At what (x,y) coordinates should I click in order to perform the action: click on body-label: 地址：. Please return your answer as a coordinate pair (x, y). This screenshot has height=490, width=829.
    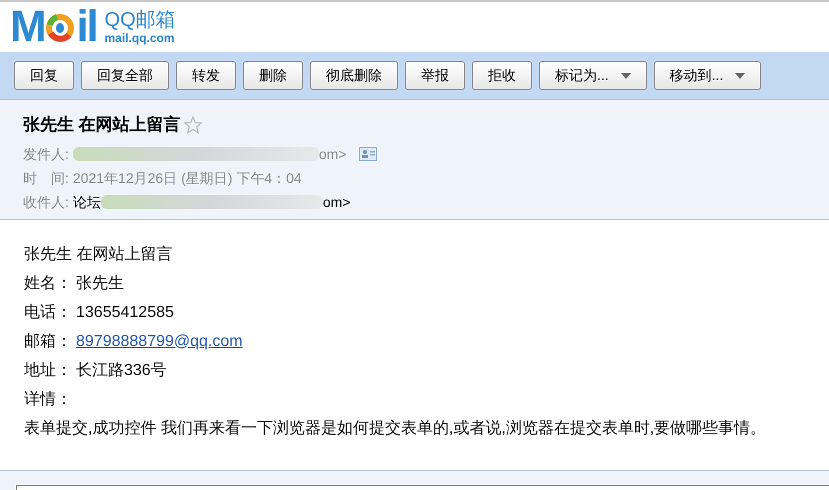
    Looking at the image, I should click on (48, 370).